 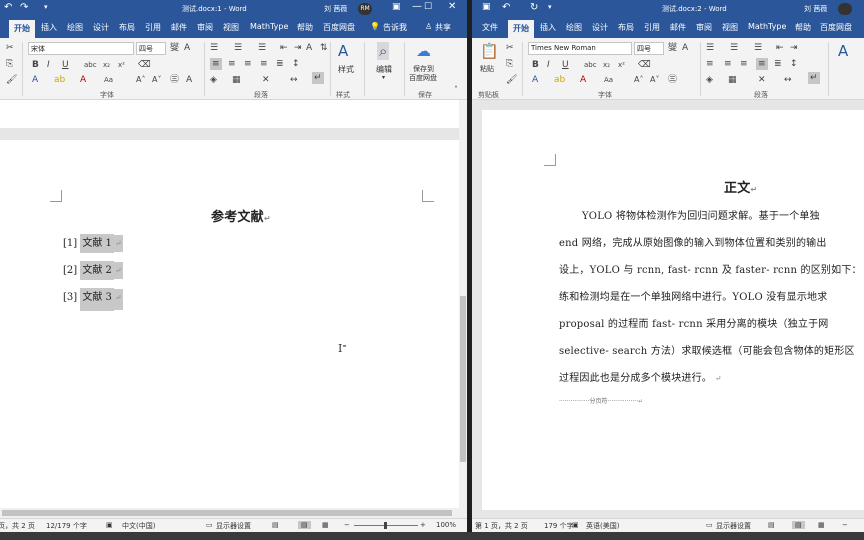 I want to click on vertical-scrollbar, so click(x=463, y=309).